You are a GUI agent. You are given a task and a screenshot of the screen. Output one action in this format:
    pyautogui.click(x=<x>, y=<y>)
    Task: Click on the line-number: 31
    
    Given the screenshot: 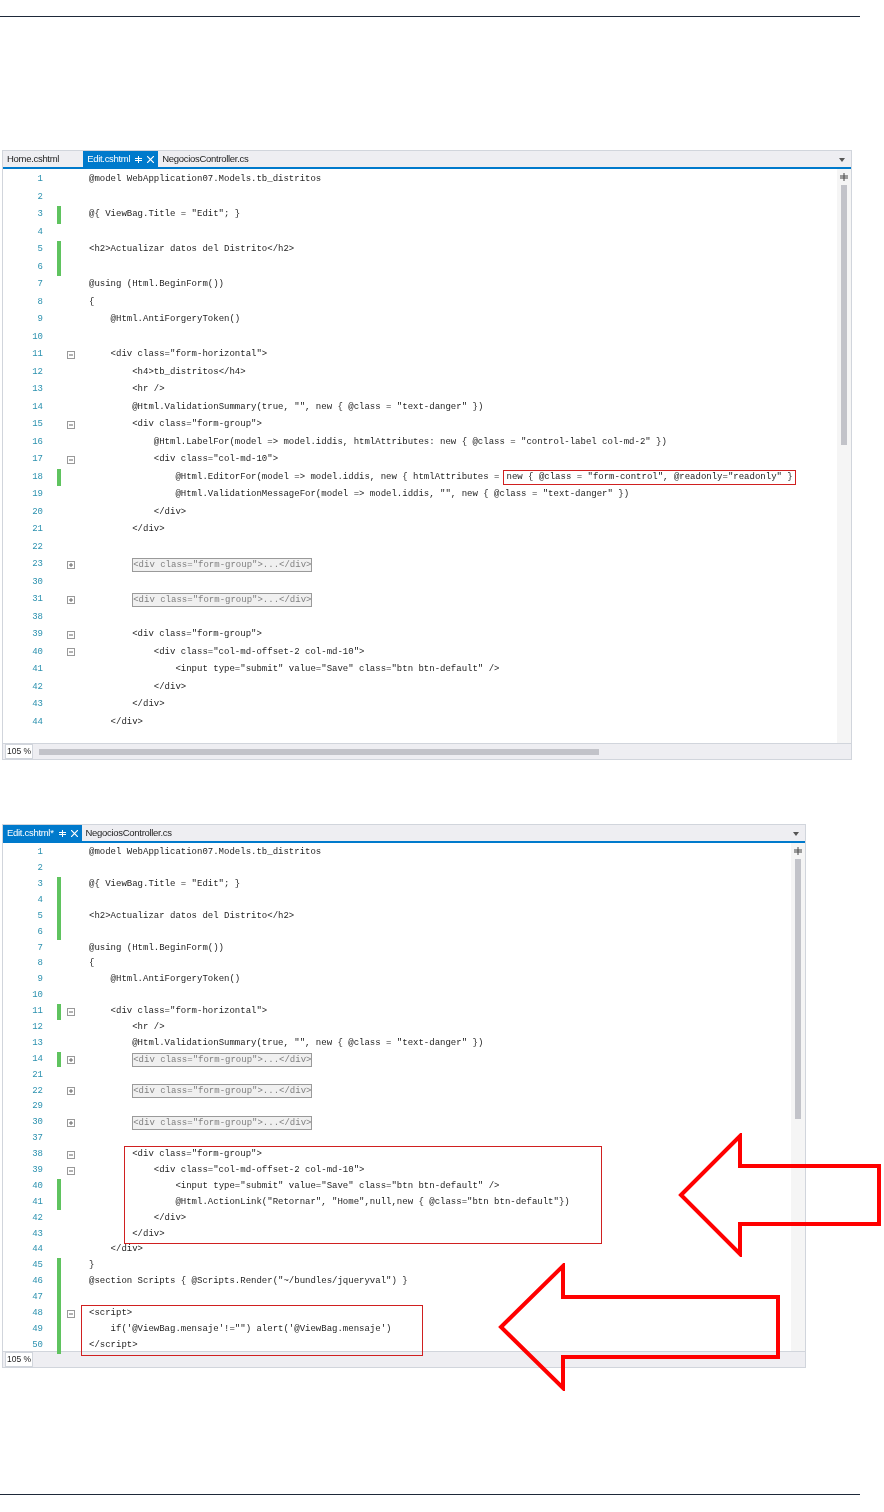 What is the action you would take?
    pyautogui.click(x=37, y=599)
    